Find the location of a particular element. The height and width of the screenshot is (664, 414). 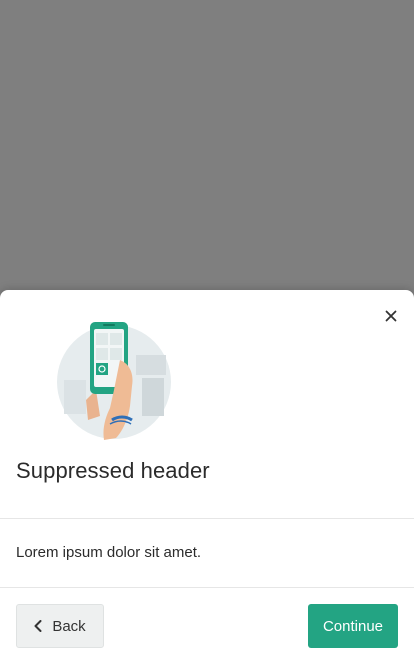

modal-body-text: Lorem ipsum dolor sit amet. is located at coordinates (109, 552).